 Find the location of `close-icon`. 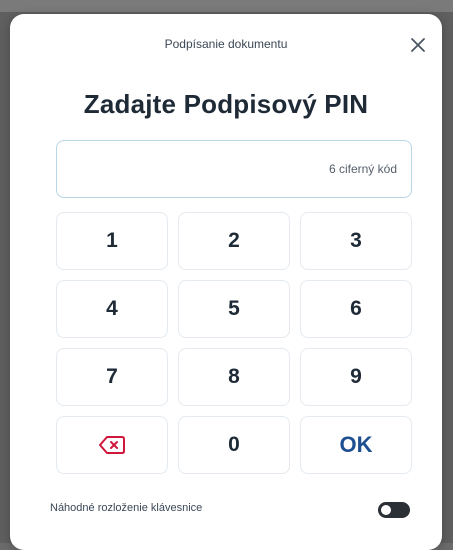

close-icon is located at coordinates (418, 45).